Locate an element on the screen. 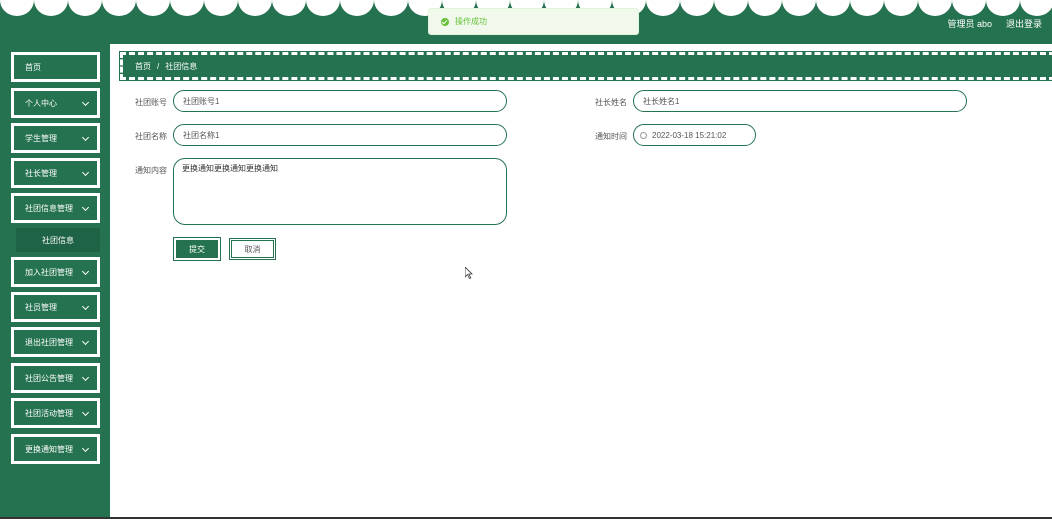 The width and height of the screenshot is (1052, 519). notice-content-label: 通知内容 is located at coordinates (151, 170).